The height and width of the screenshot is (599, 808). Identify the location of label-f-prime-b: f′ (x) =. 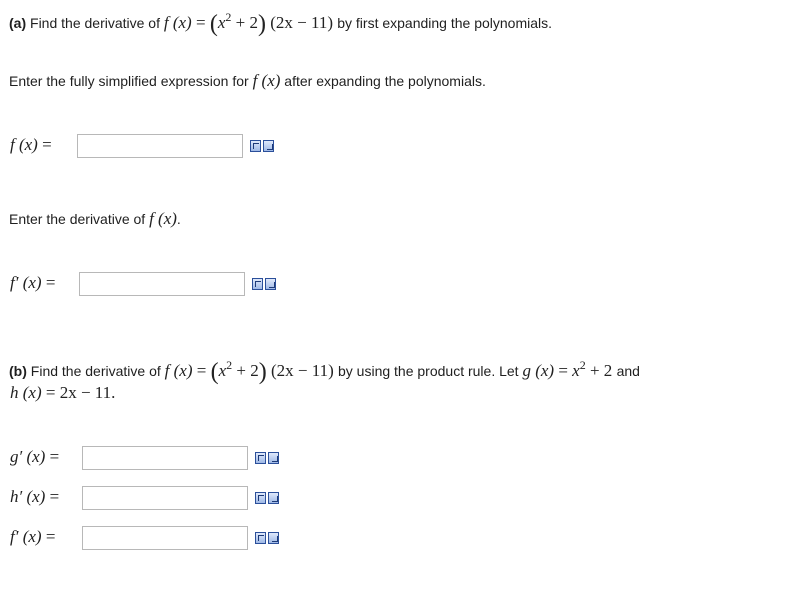
(33, 536).